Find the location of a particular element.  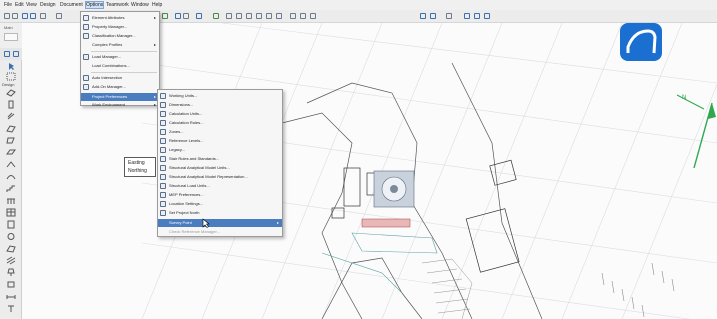

render-icon is located at coordinates (216, 16).